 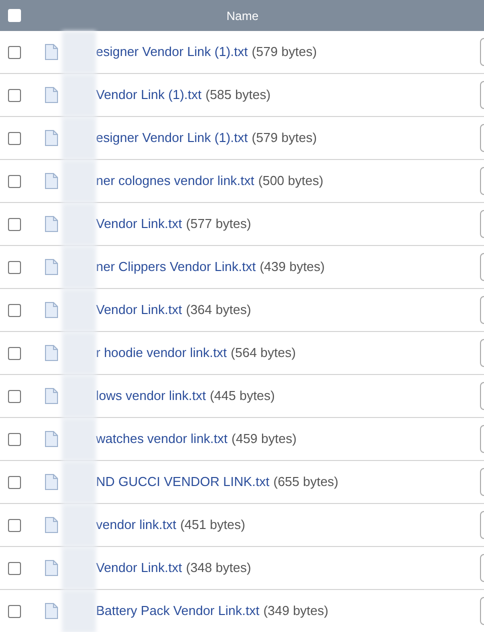 What do you see at coordinates (219, 568) in the screenshot?
I see `file-size: (348 bytes)` at bounding box center [219, 568].